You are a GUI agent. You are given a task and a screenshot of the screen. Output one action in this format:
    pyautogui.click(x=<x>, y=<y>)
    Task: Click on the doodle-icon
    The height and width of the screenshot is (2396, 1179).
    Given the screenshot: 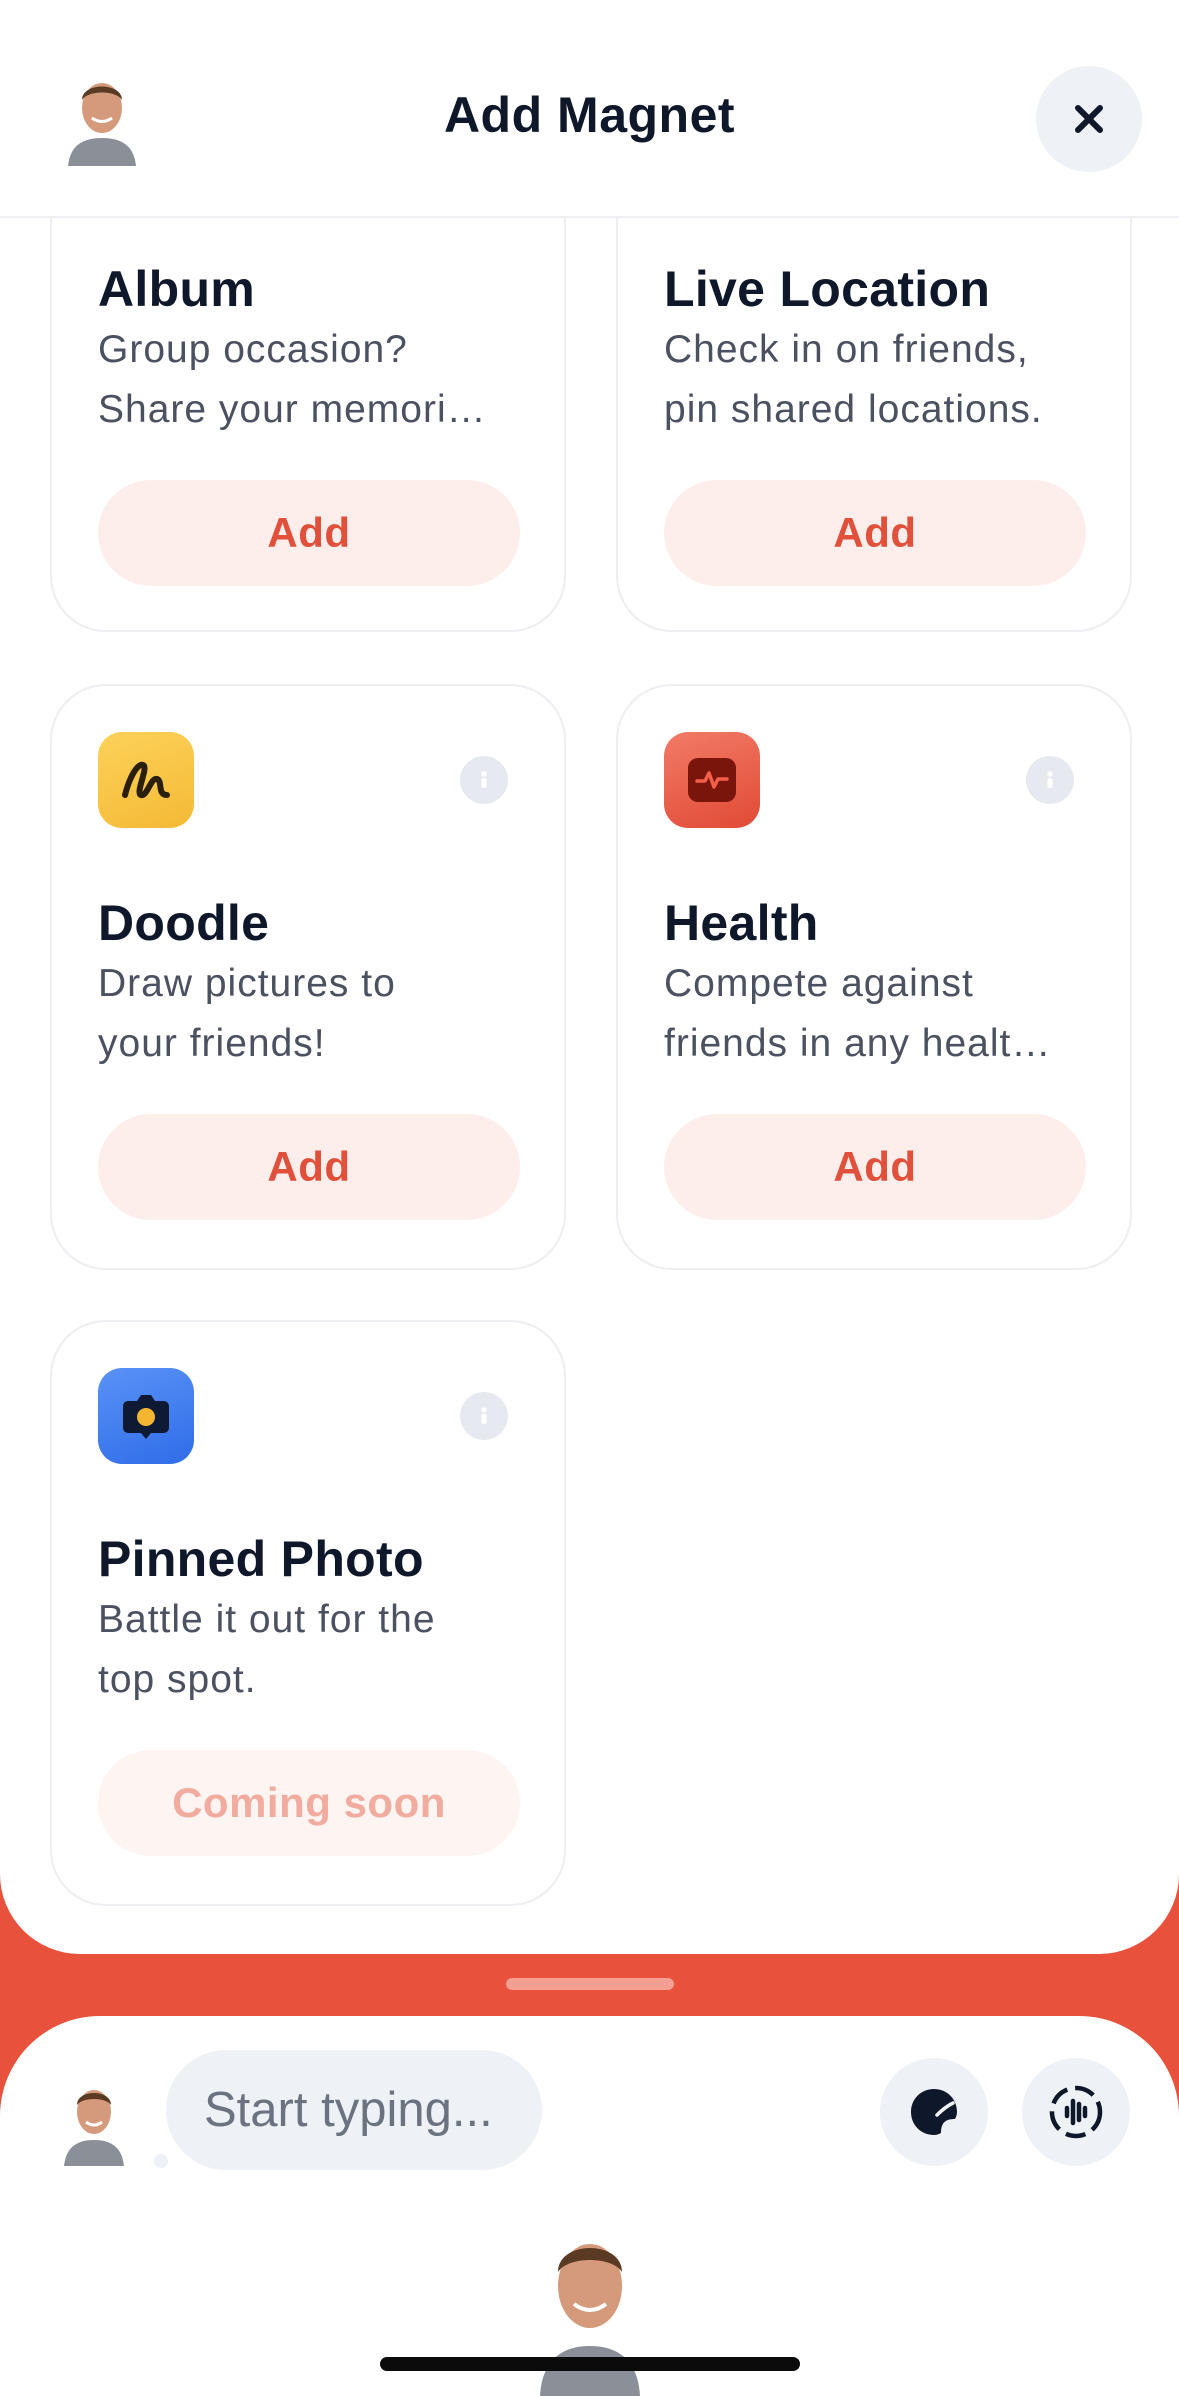 What is the action you would take?
    pyautogui.click(x=146, y=780)
    